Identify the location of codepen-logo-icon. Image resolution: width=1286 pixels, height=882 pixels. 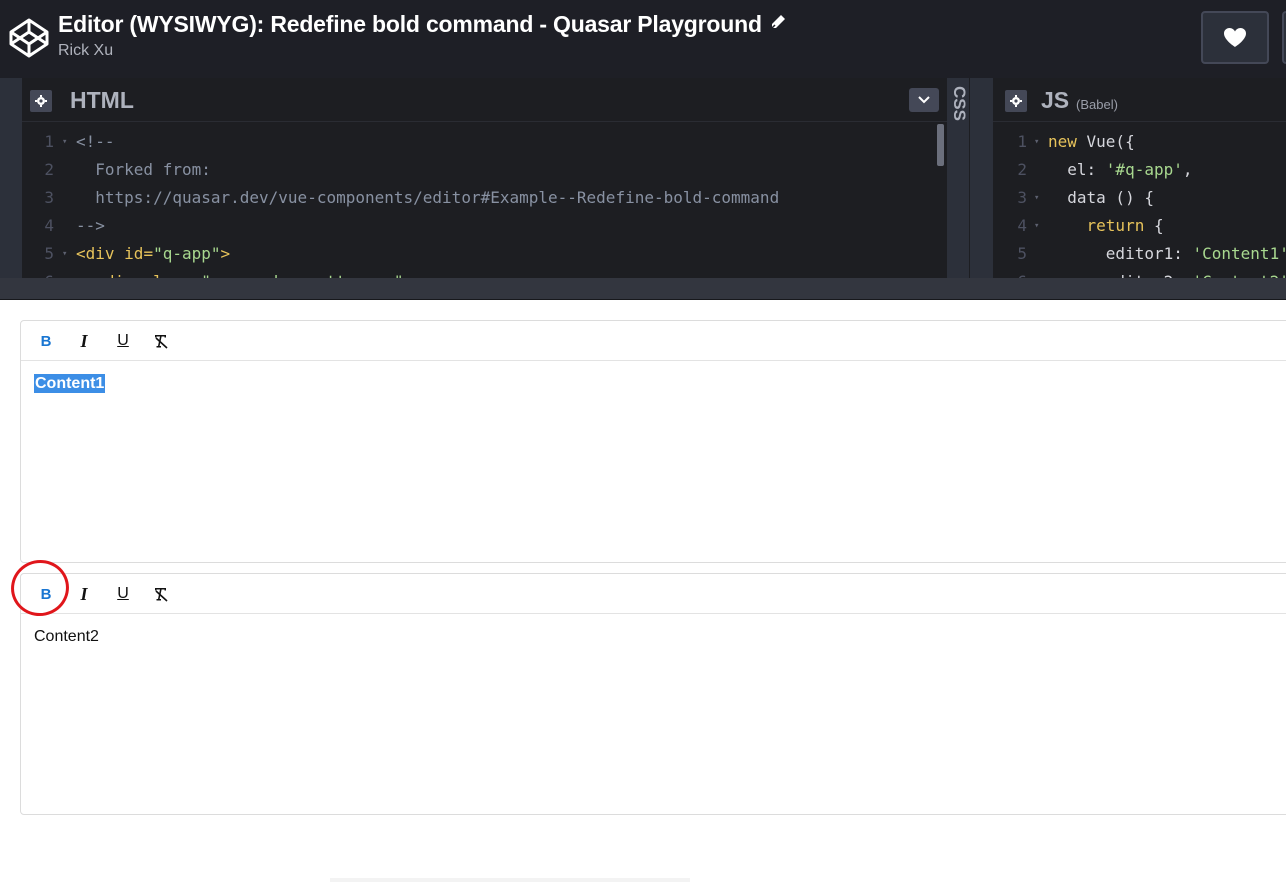
(29, 38).